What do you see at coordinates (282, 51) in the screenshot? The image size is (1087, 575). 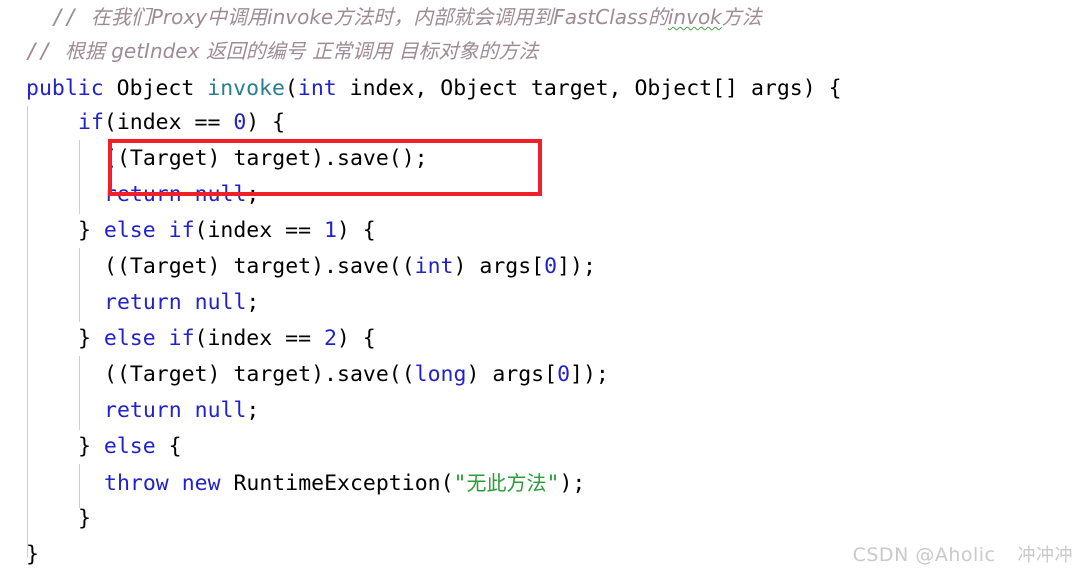 I see `comment-text-2: // 根据 getIndex 返回的编号 正常调用 目标对象的方法` at bounding box center [282, 51].